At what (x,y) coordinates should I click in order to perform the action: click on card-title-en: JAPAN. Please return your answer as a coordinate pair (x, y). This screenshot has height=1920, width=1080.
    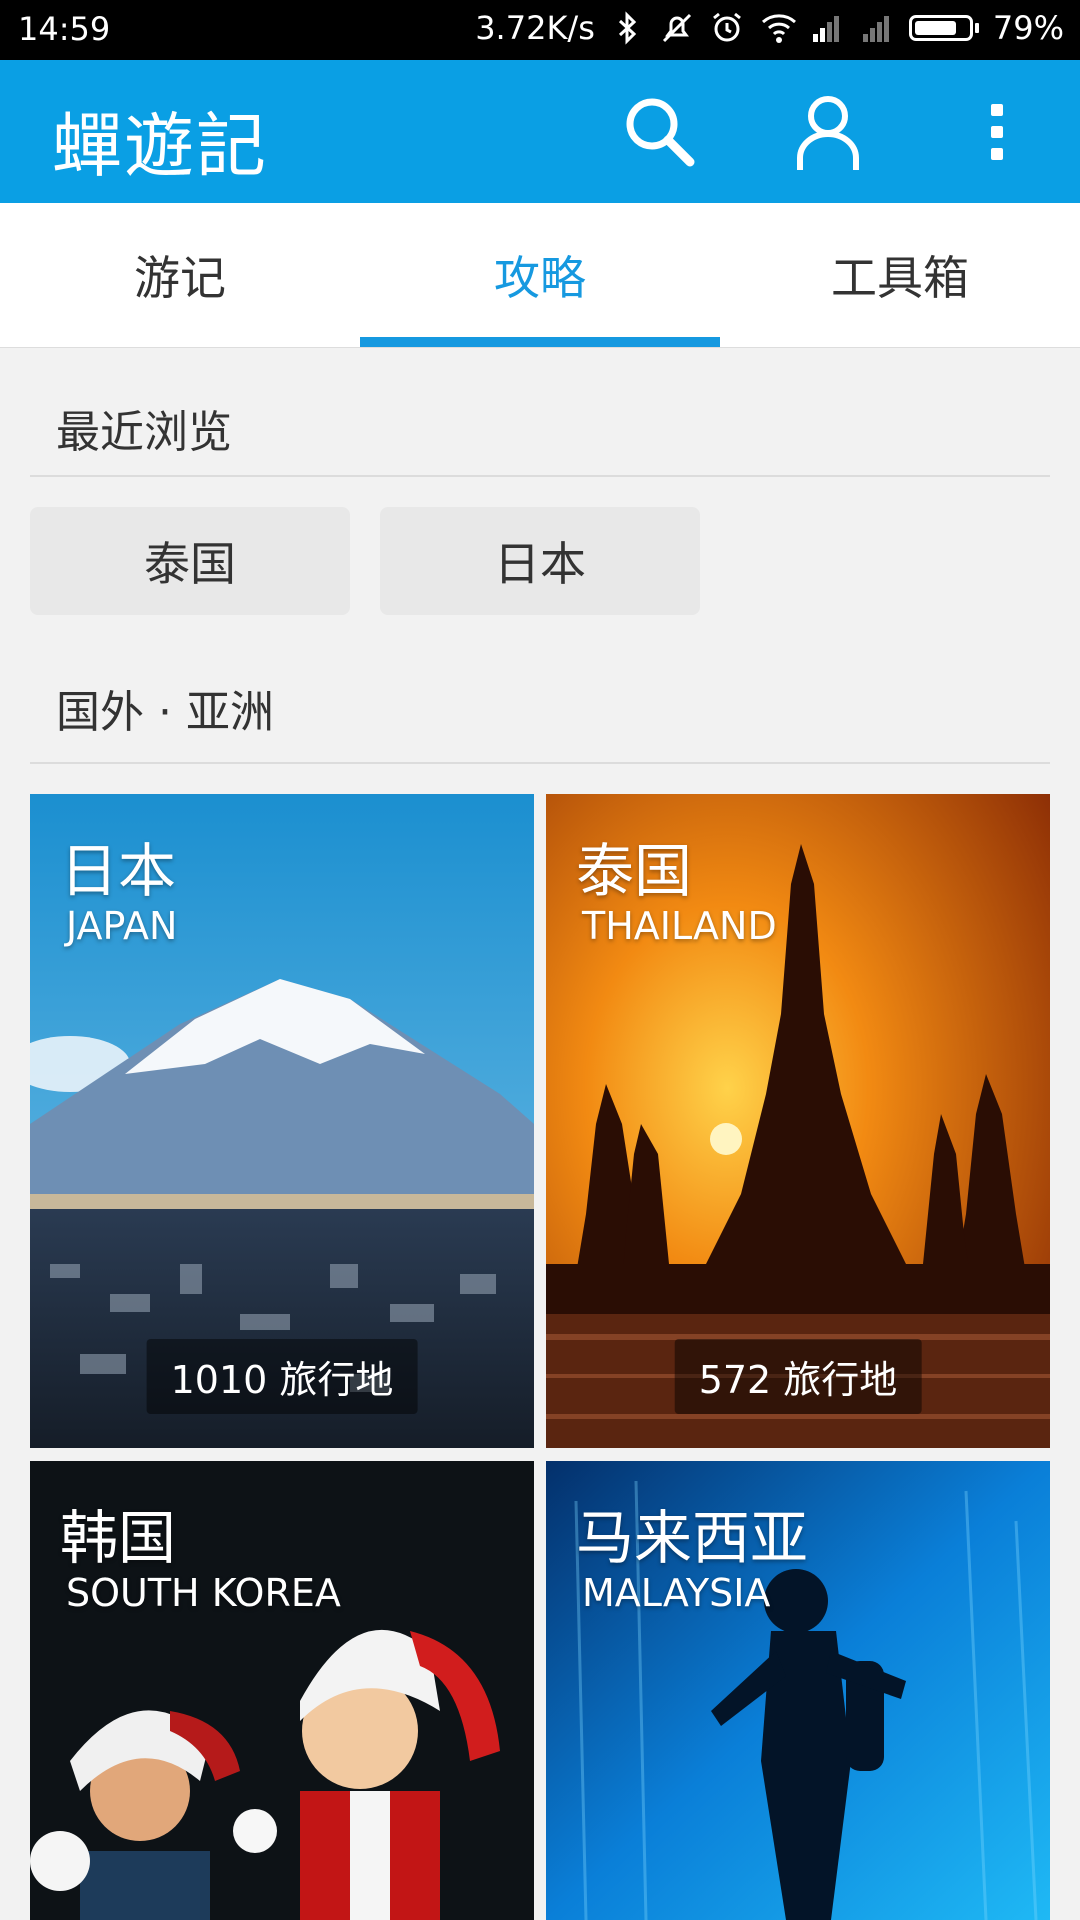
    Looking at the image, I should click on (122, 926).